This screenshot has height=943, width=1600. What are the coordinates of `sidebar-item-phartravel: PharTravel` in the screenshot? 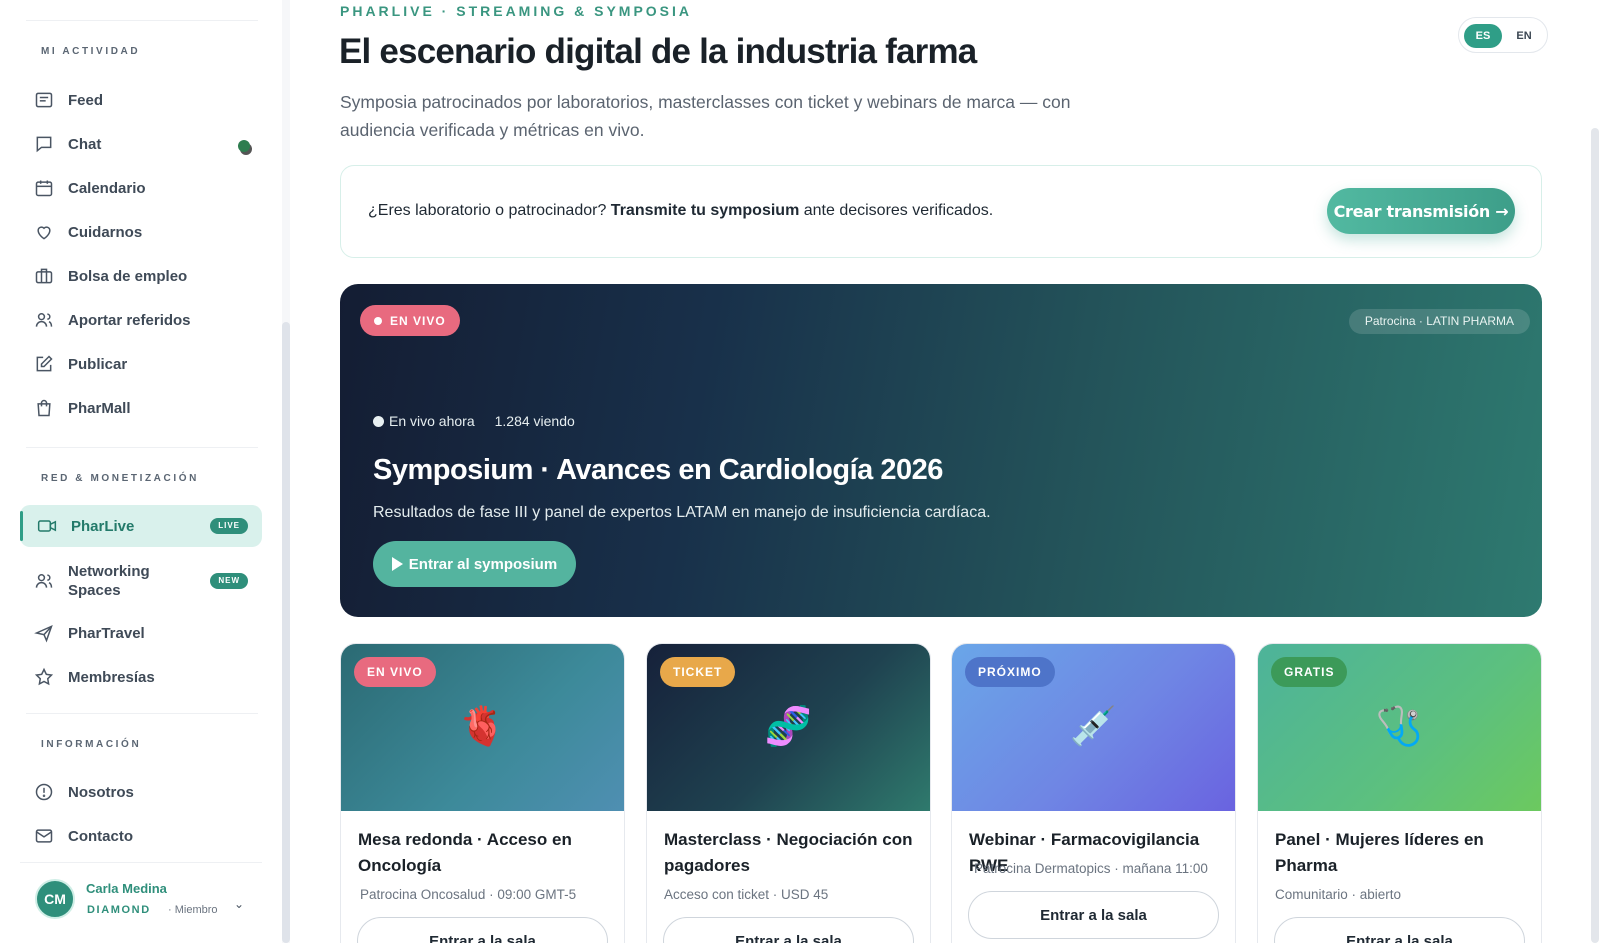 It's located at (141, 633).